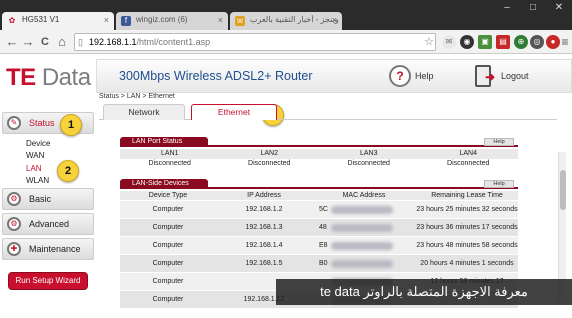  What do you see at coordinates (168, 195) in the screenshot?
I see `column-header: Device Type` at bounding box center [168, 195].